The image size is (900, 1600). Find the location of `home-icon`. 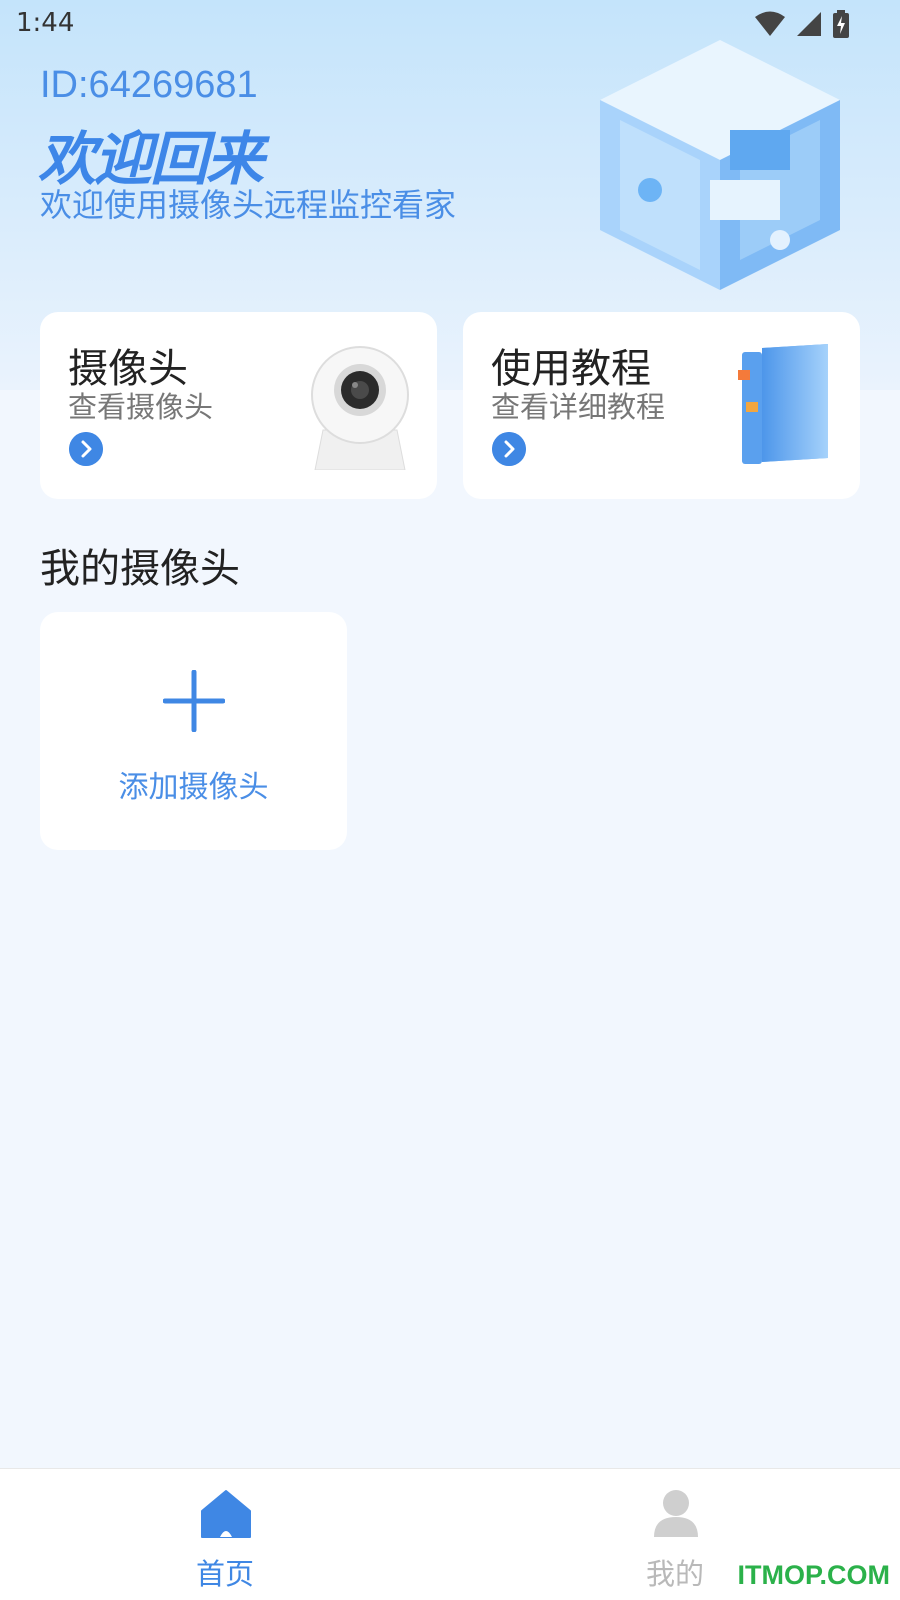

home-icon is located at coordinates (226, 1514).